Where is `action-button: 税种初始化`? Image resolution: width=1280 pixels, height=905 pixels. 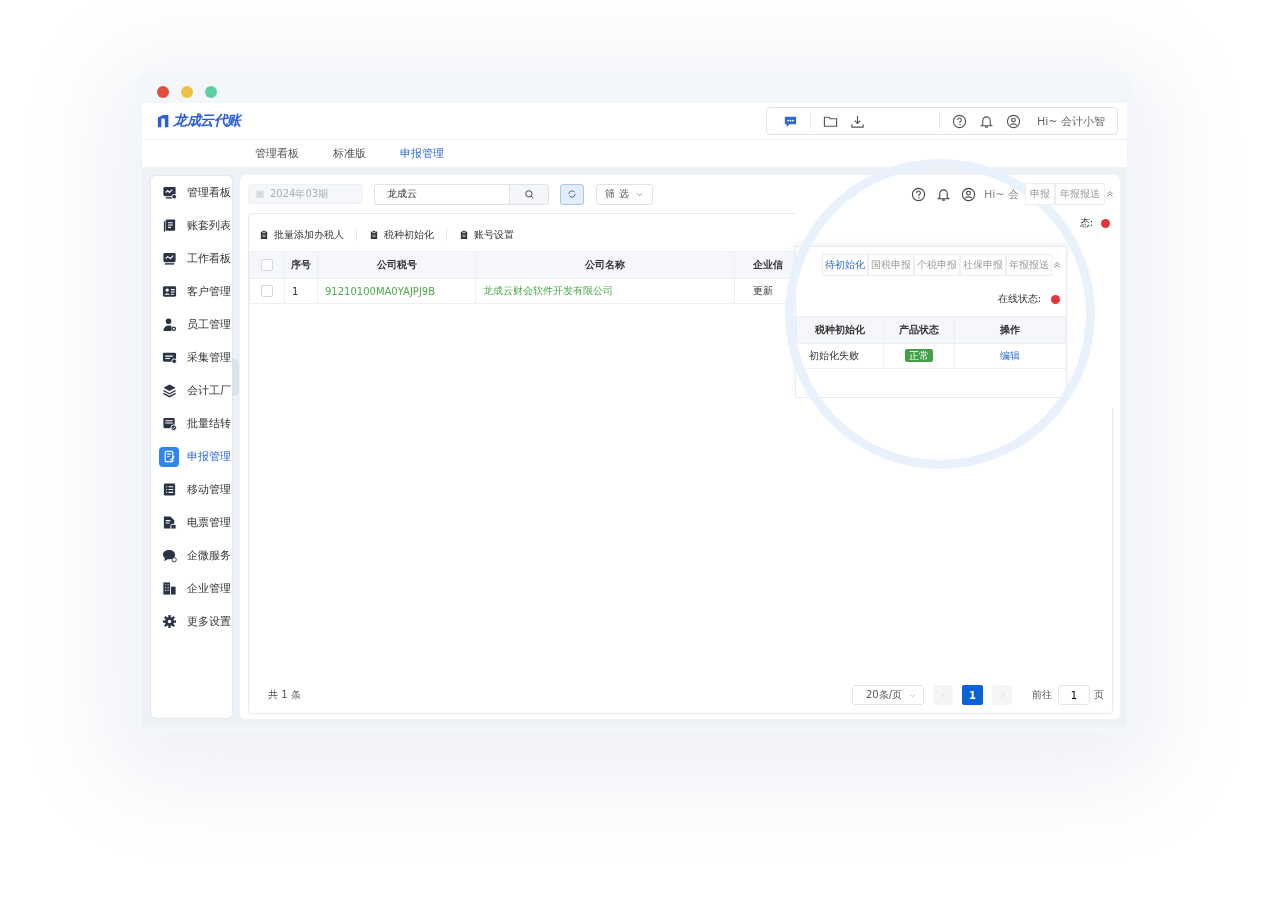 action-button: 税种初始化 is located at coordinates (401, 235).